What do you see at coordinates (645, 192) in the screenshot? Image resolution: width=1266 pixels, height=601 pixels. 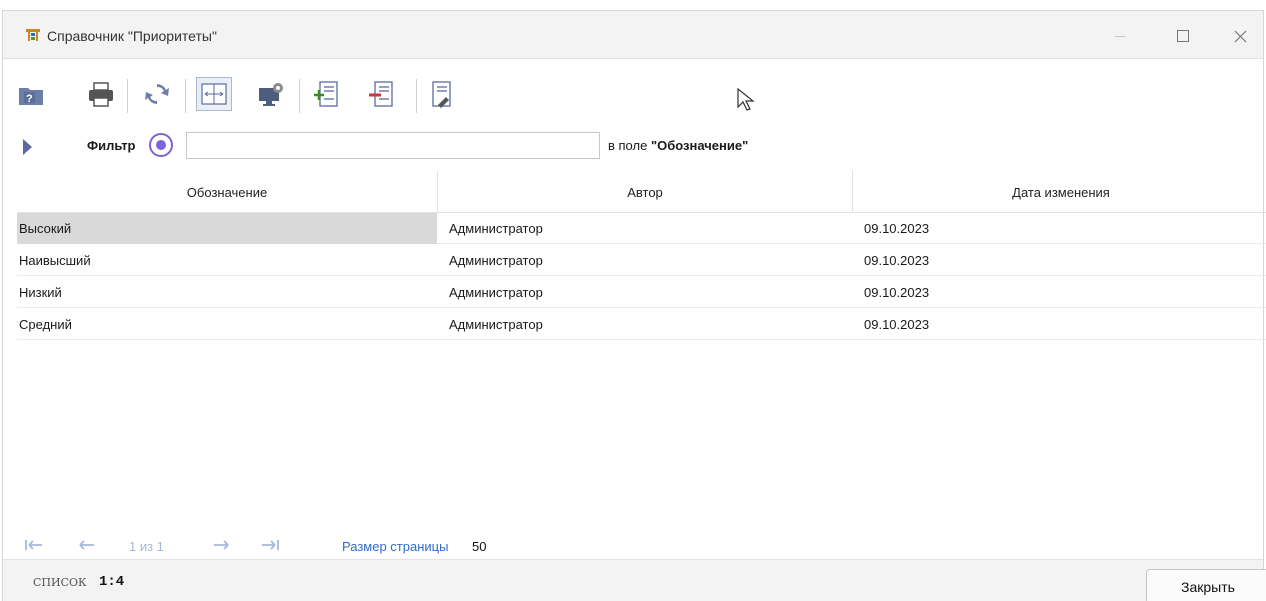 I see `column-header-author: Автор` at bounding box center [645, 192].